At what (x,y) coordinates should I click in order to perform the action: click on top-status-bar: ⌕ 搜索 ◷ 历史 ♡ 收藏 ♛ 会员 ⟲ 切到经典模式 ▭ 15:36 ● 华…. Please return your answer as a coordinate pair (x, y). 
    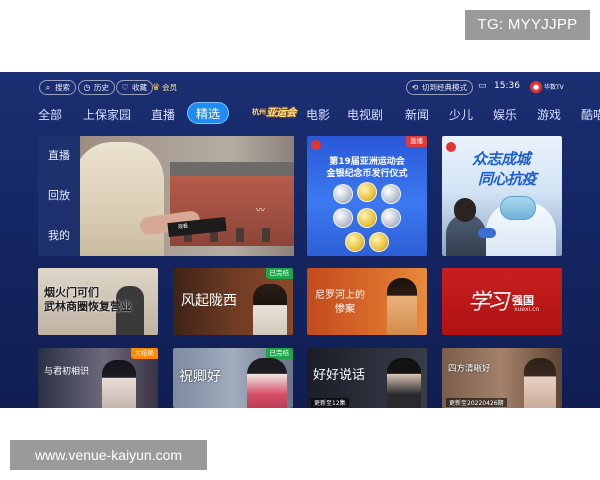
    Looking at the image, I should click on (300, 86).